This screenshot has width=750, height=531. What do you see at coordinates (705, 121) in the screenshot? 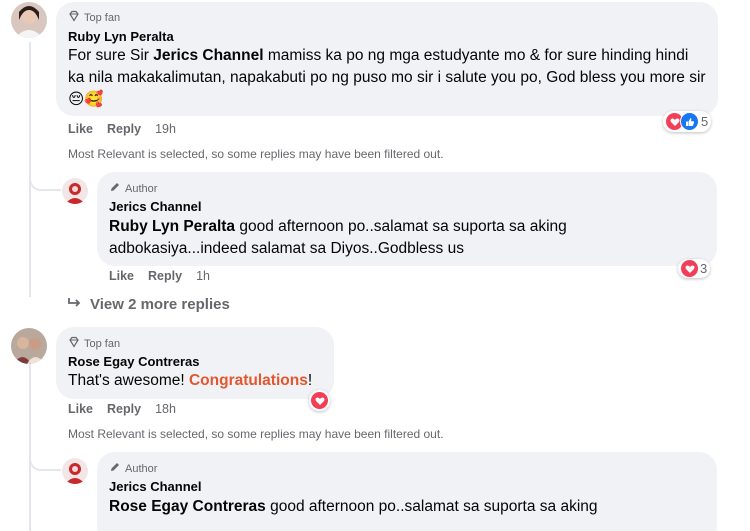
I see `reaction-count: 5` at bounding box center [705, 121].